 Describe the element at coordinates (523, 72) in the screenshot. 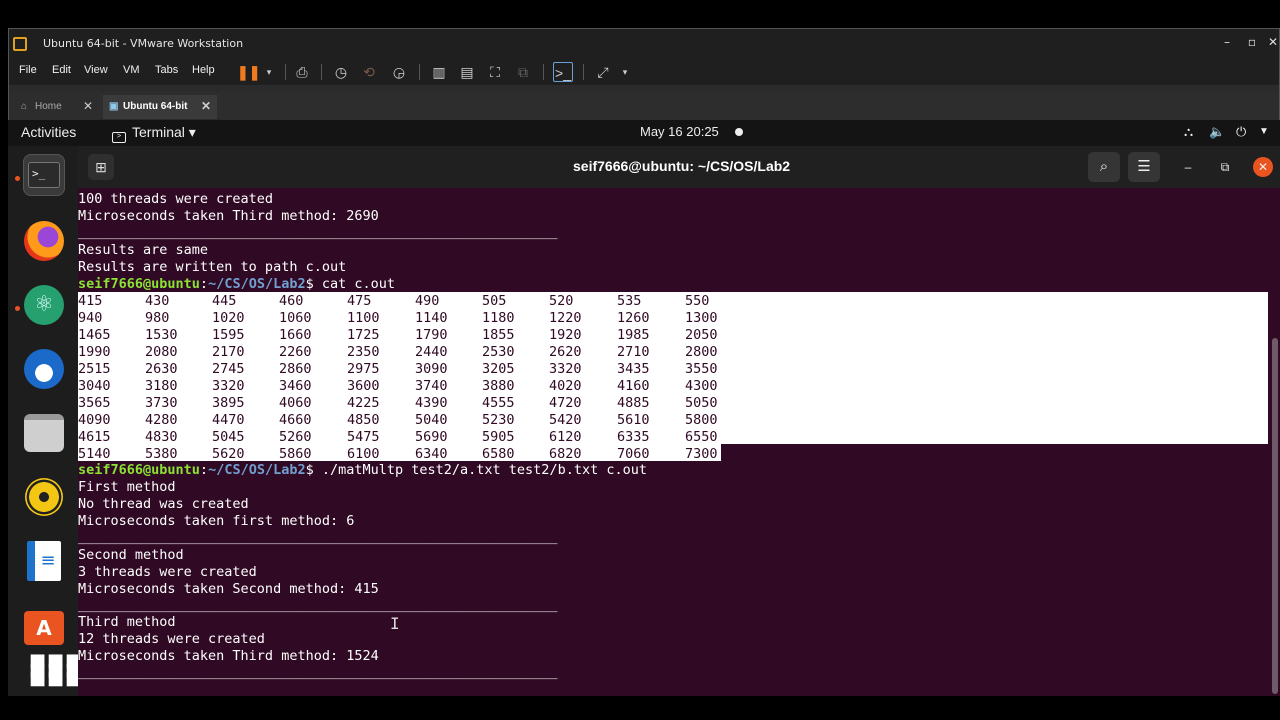

I see `unity-icon: ⧉` at that location.